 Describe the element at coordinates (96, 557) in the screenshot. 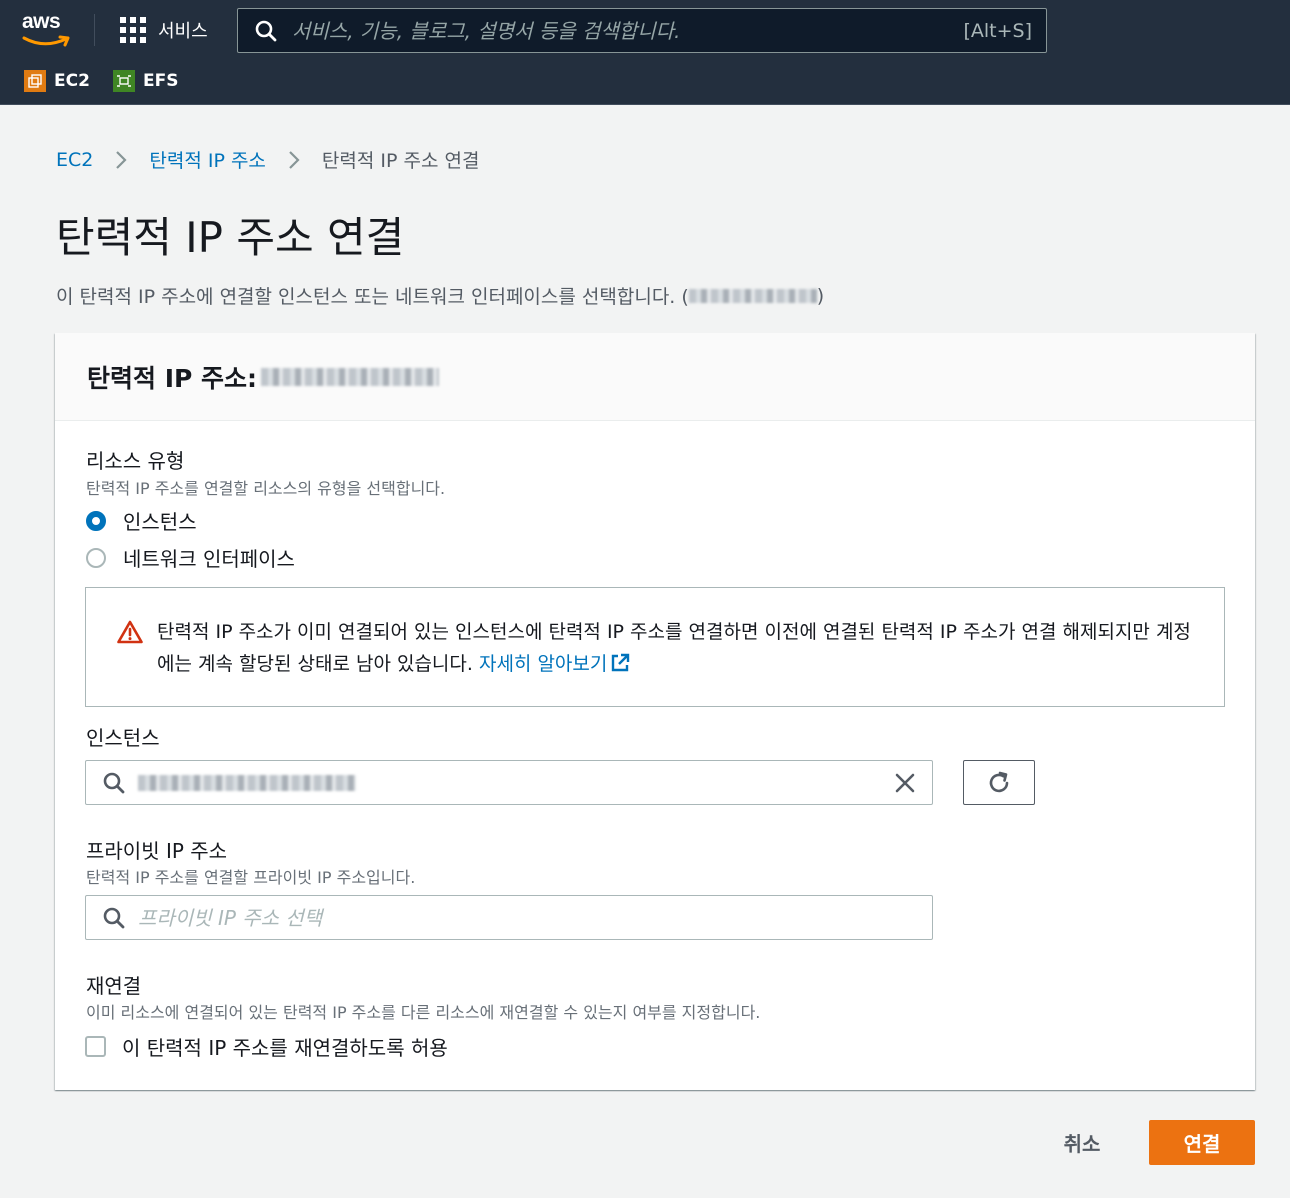

I see `radio-button` at that location.